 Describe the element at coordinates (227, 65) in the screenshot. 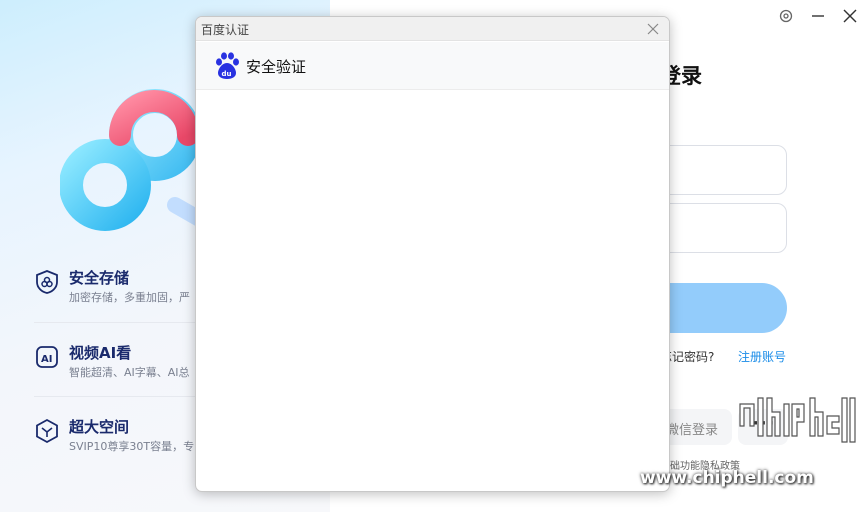

I see `baidu-paw-icon: du` at that location.